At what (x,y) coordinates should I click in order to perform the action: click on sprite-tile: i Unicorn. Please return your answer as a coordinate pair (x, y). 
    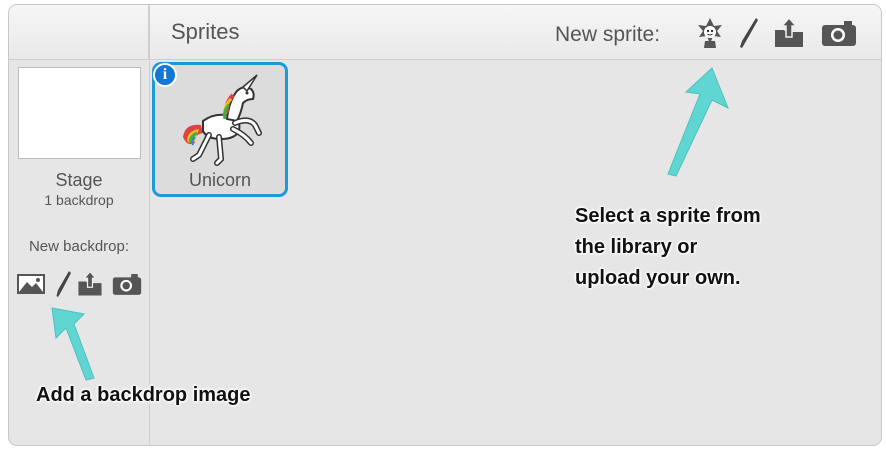
    Looking at the image, I should click on (220, 129).